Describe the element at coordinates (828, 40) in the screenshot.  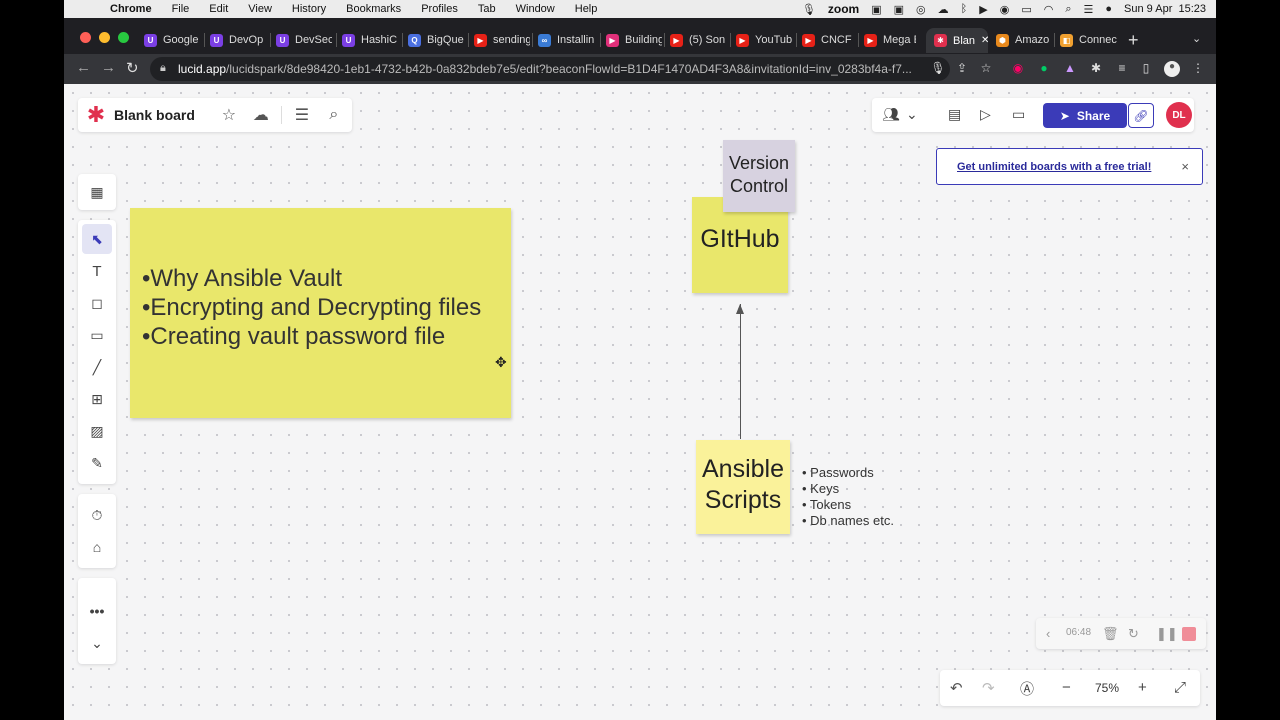
I see `browser-tab: ▶ CNCF S` at that location.